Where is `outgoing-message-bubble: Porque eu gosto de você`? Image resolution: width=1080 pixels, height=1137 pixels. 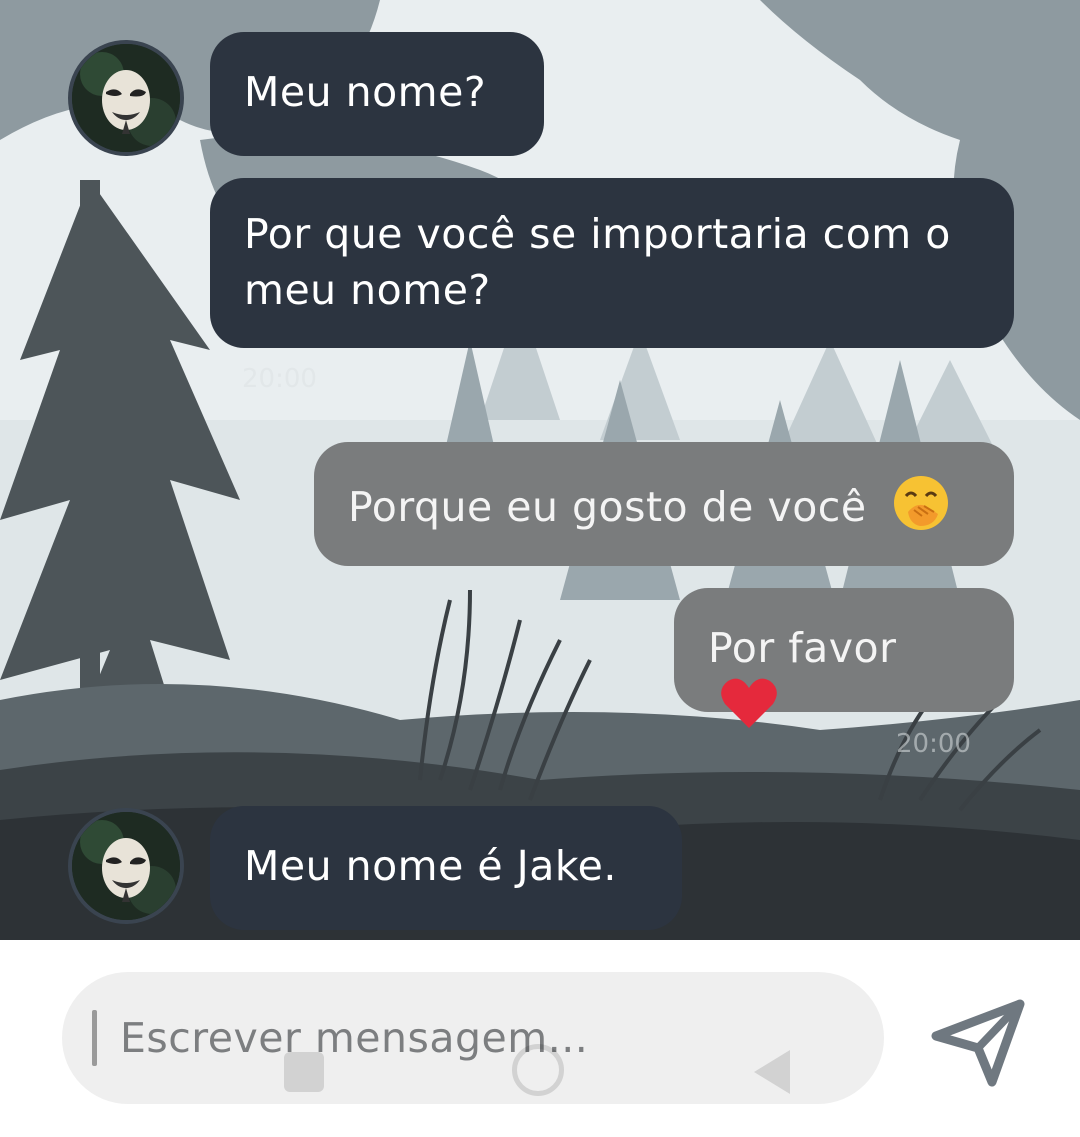
outgoing-message-bubble: Porque eu gosto de você is located at coordinates (664, 504).